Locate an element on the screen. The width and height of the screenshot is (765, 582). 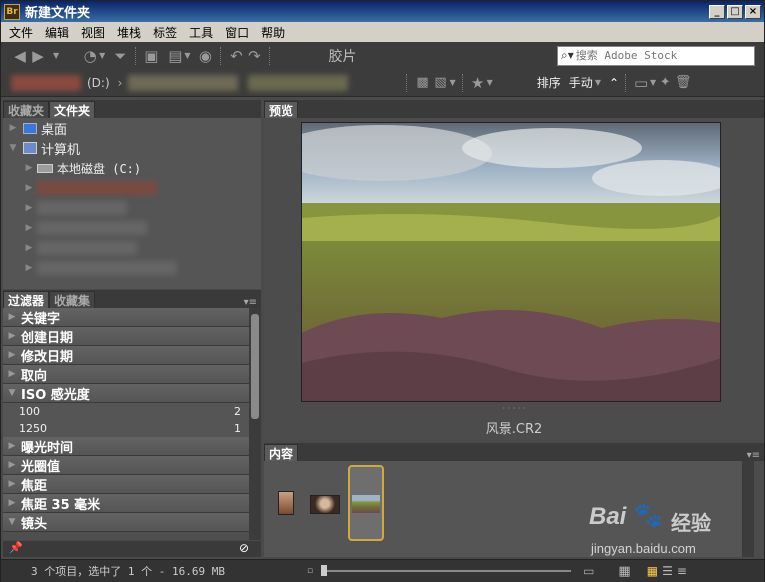
filter-orientation: ▶ 取向 is located at coordinates (126, 374).